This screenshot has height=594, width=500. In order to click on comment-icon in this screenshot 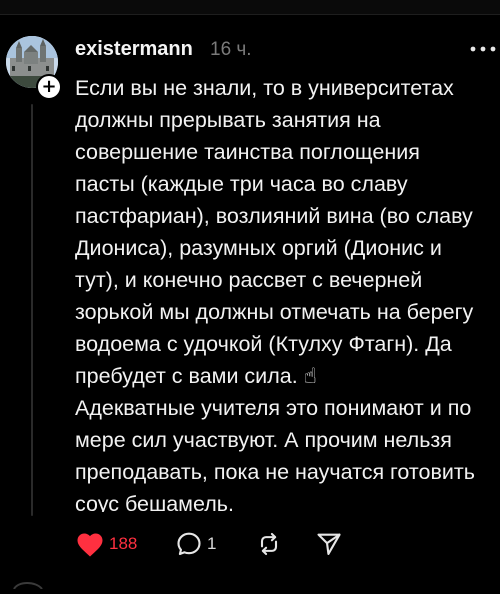, I will do `click(189, 544)`.